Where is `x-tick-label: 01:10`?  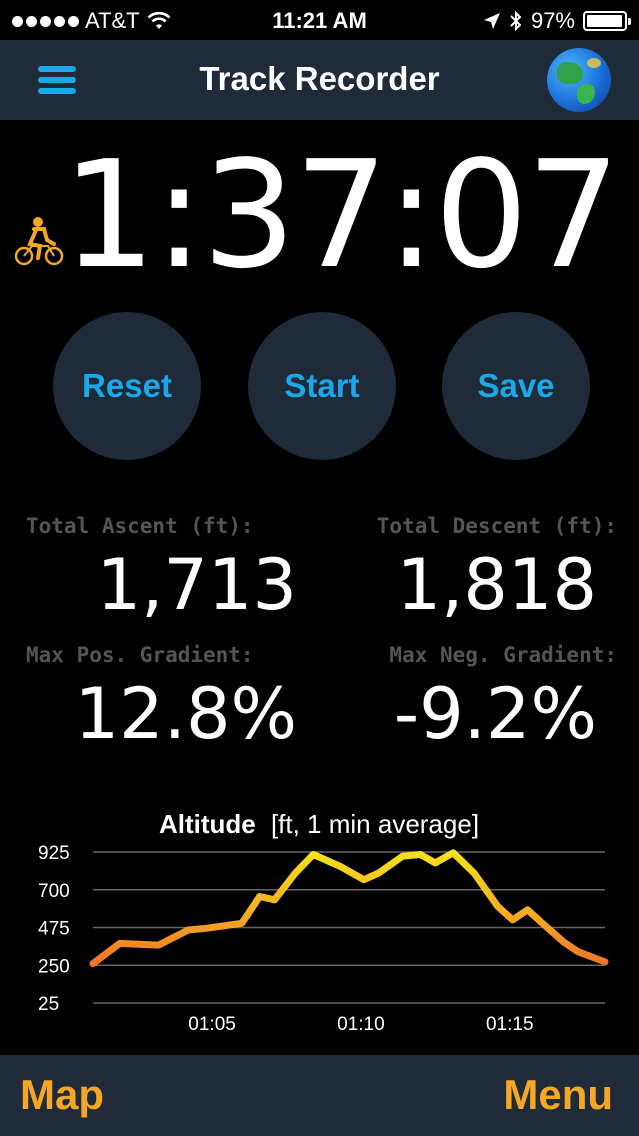
x-tick-label: 01:10 is located at coordinates (361, 1024).